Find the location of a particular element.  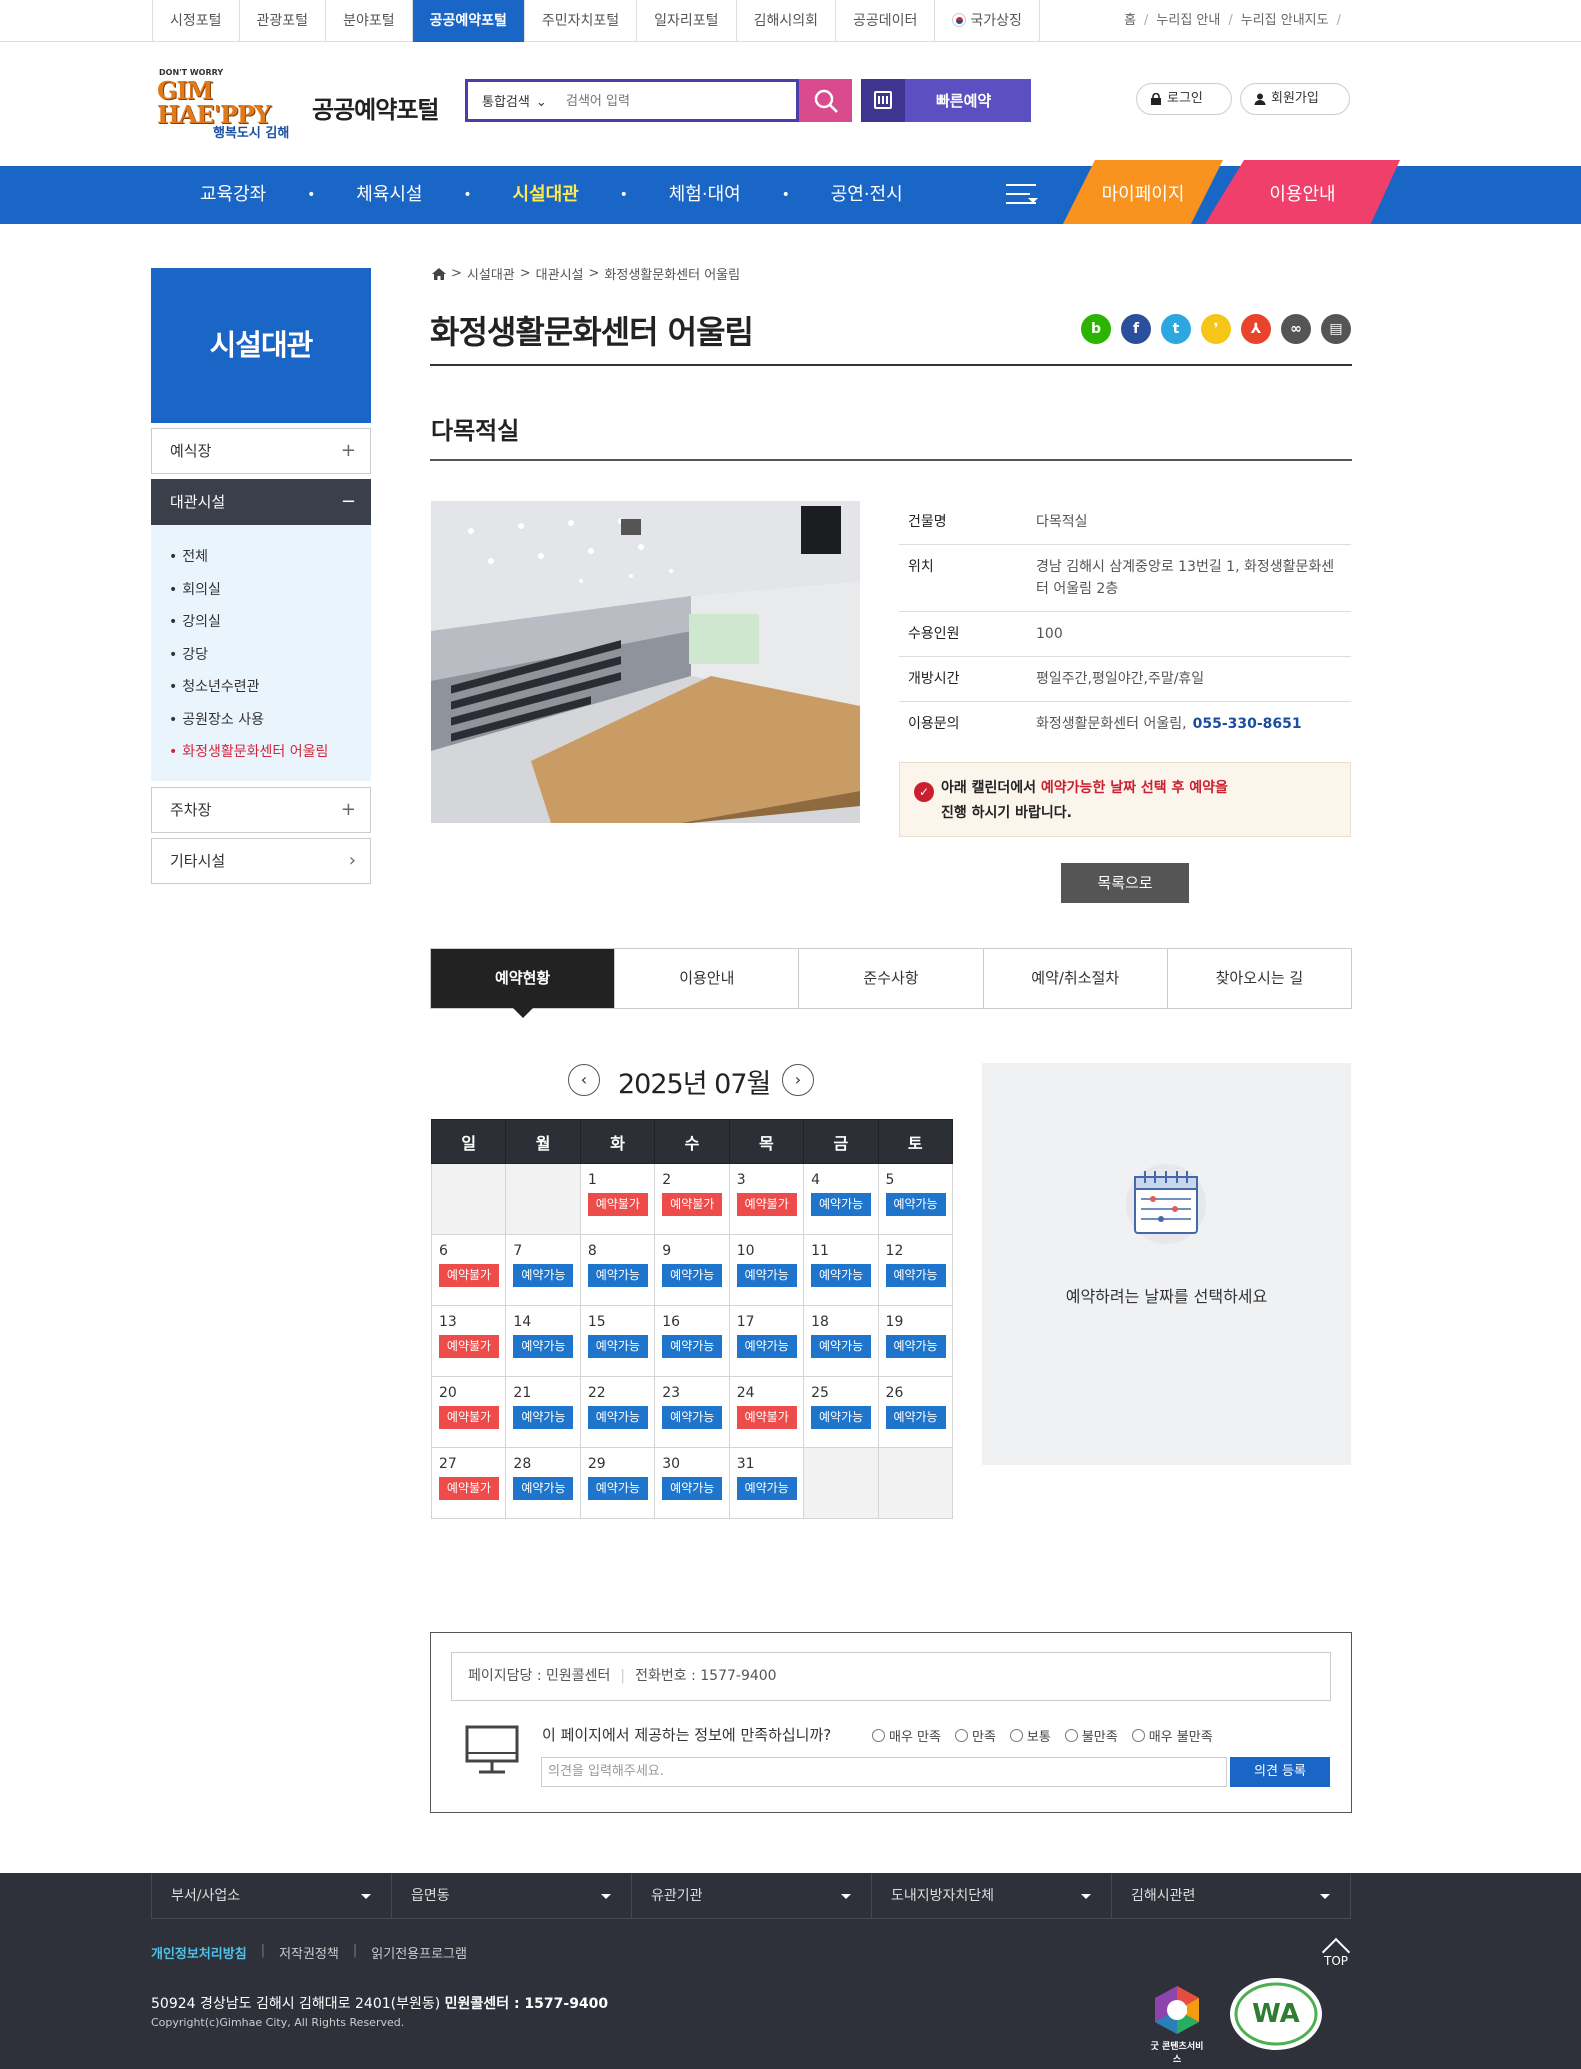

sidebar-subitem: 강의실 is located at coordinates (270, 622).